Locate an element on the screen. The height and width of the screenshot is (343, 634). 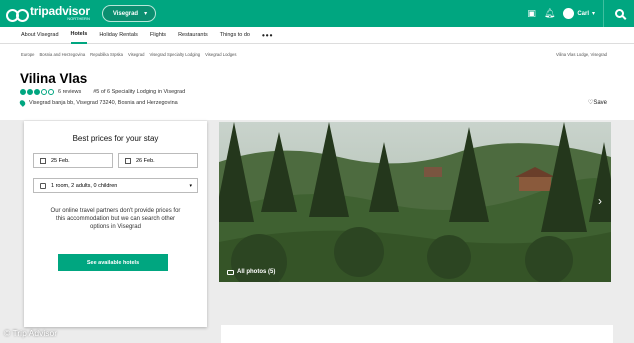
save-label: Save is located at coordinates (600, 103).